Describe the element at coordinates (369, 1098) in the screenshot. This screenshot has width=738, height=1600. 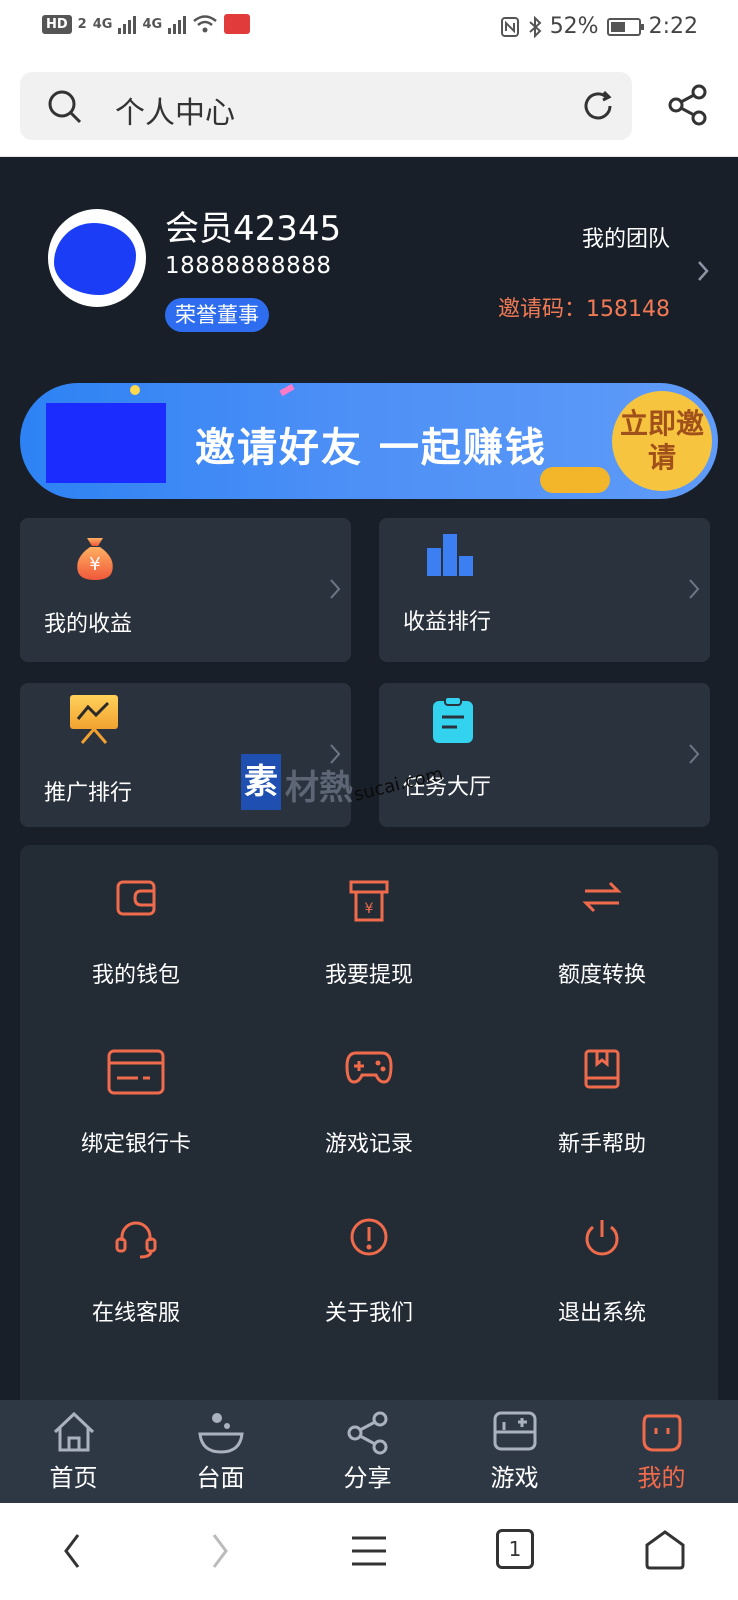
I see `grid-item-game-records: 游戏记录` at that location.